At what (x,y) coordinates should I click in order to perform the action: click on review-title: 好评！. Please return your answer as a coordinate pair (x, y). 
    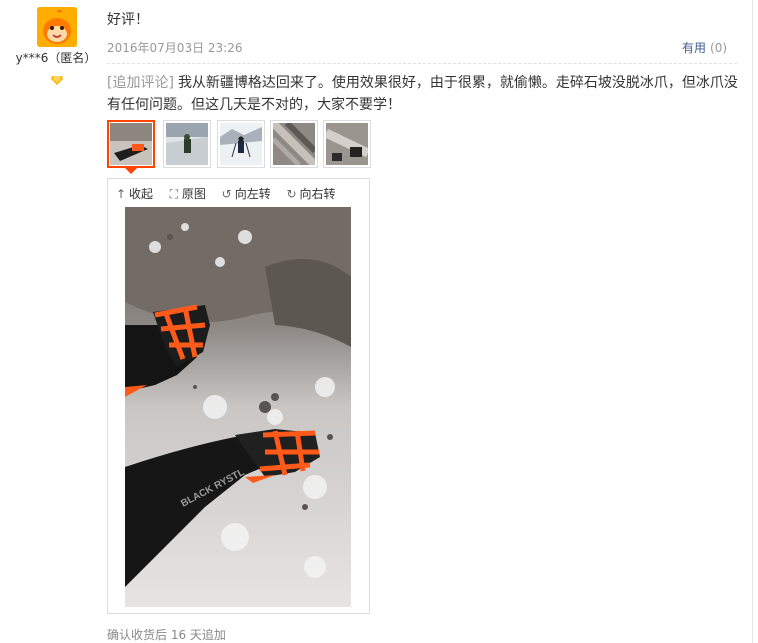
    Looking at the image, I should click on (128, 20).